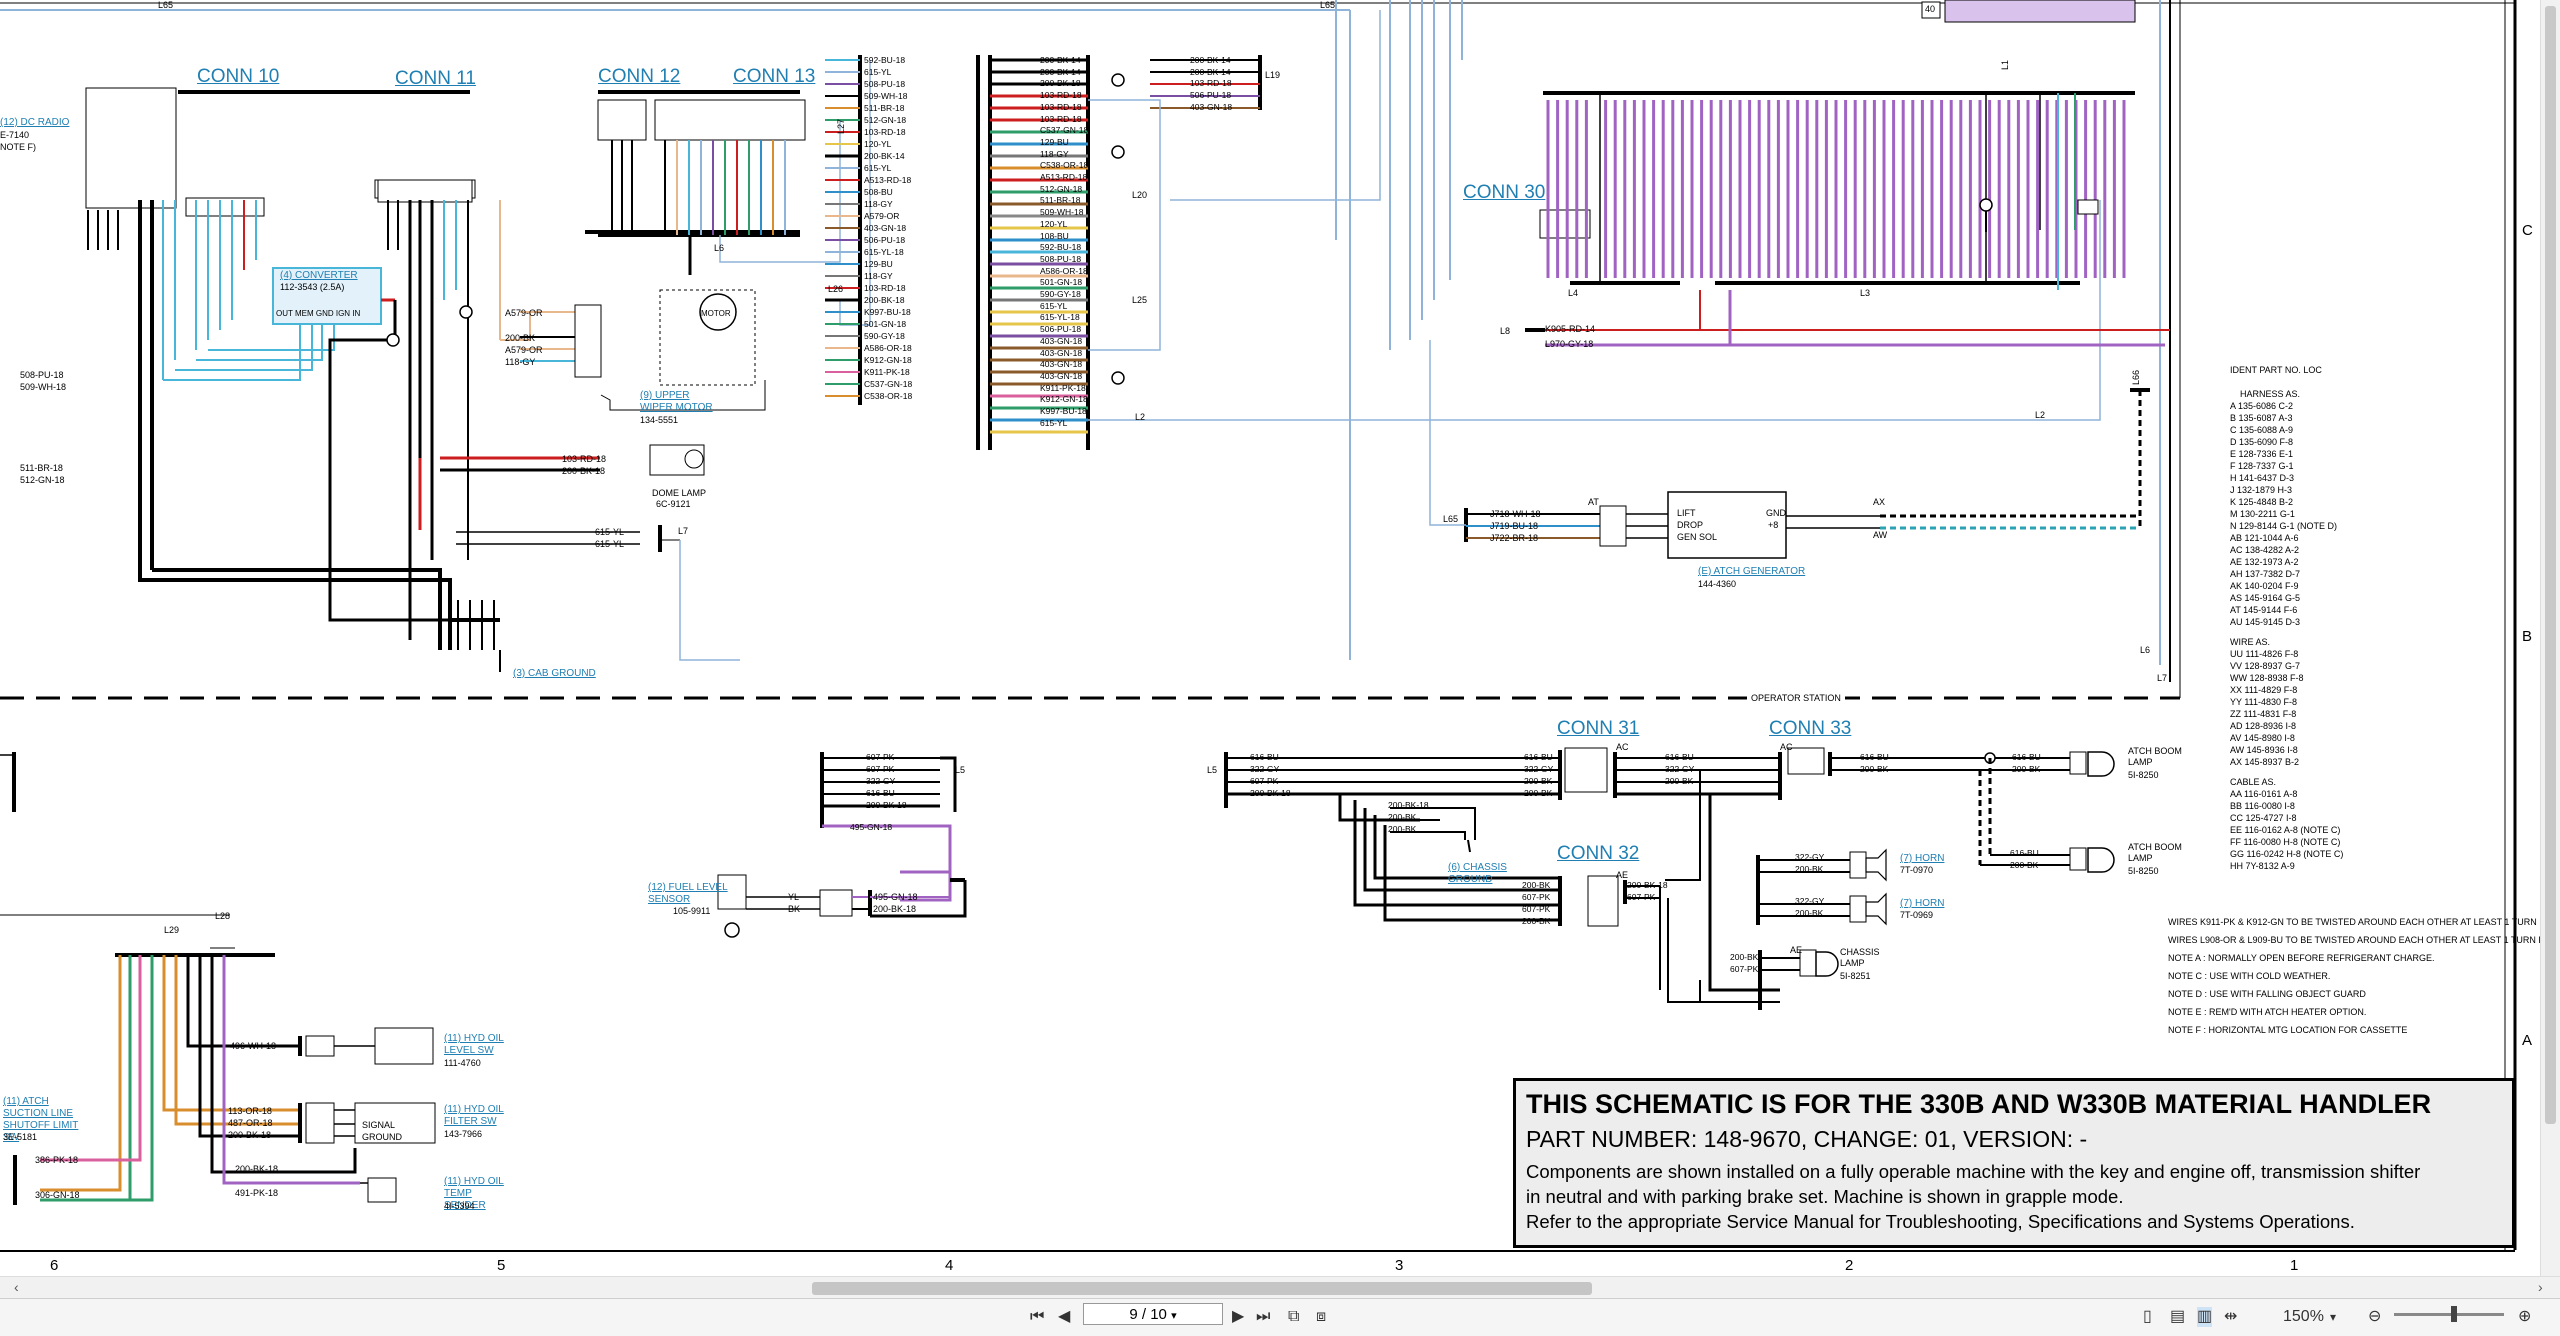 This screenshot has height=1336, width=2560. What do you see at coordinates (2262, 466) in the screenshot?
I see `harness-row-5: F 128-7337 G-1` at bounding box center [2262, 466].